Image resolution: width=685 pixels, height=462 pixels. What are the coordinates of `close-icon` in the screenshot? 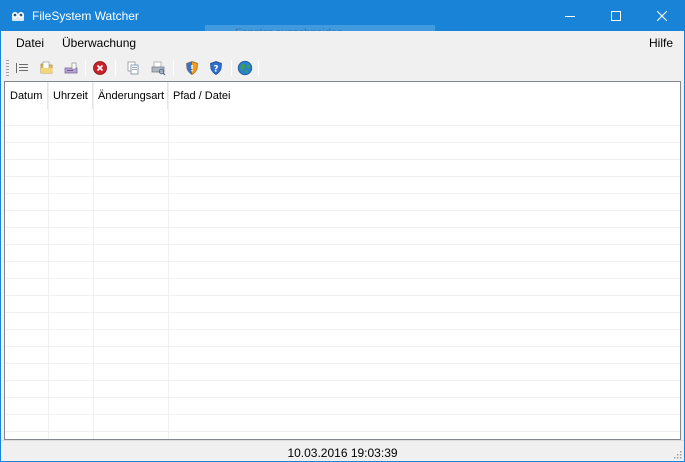 It's located at (662, 16).